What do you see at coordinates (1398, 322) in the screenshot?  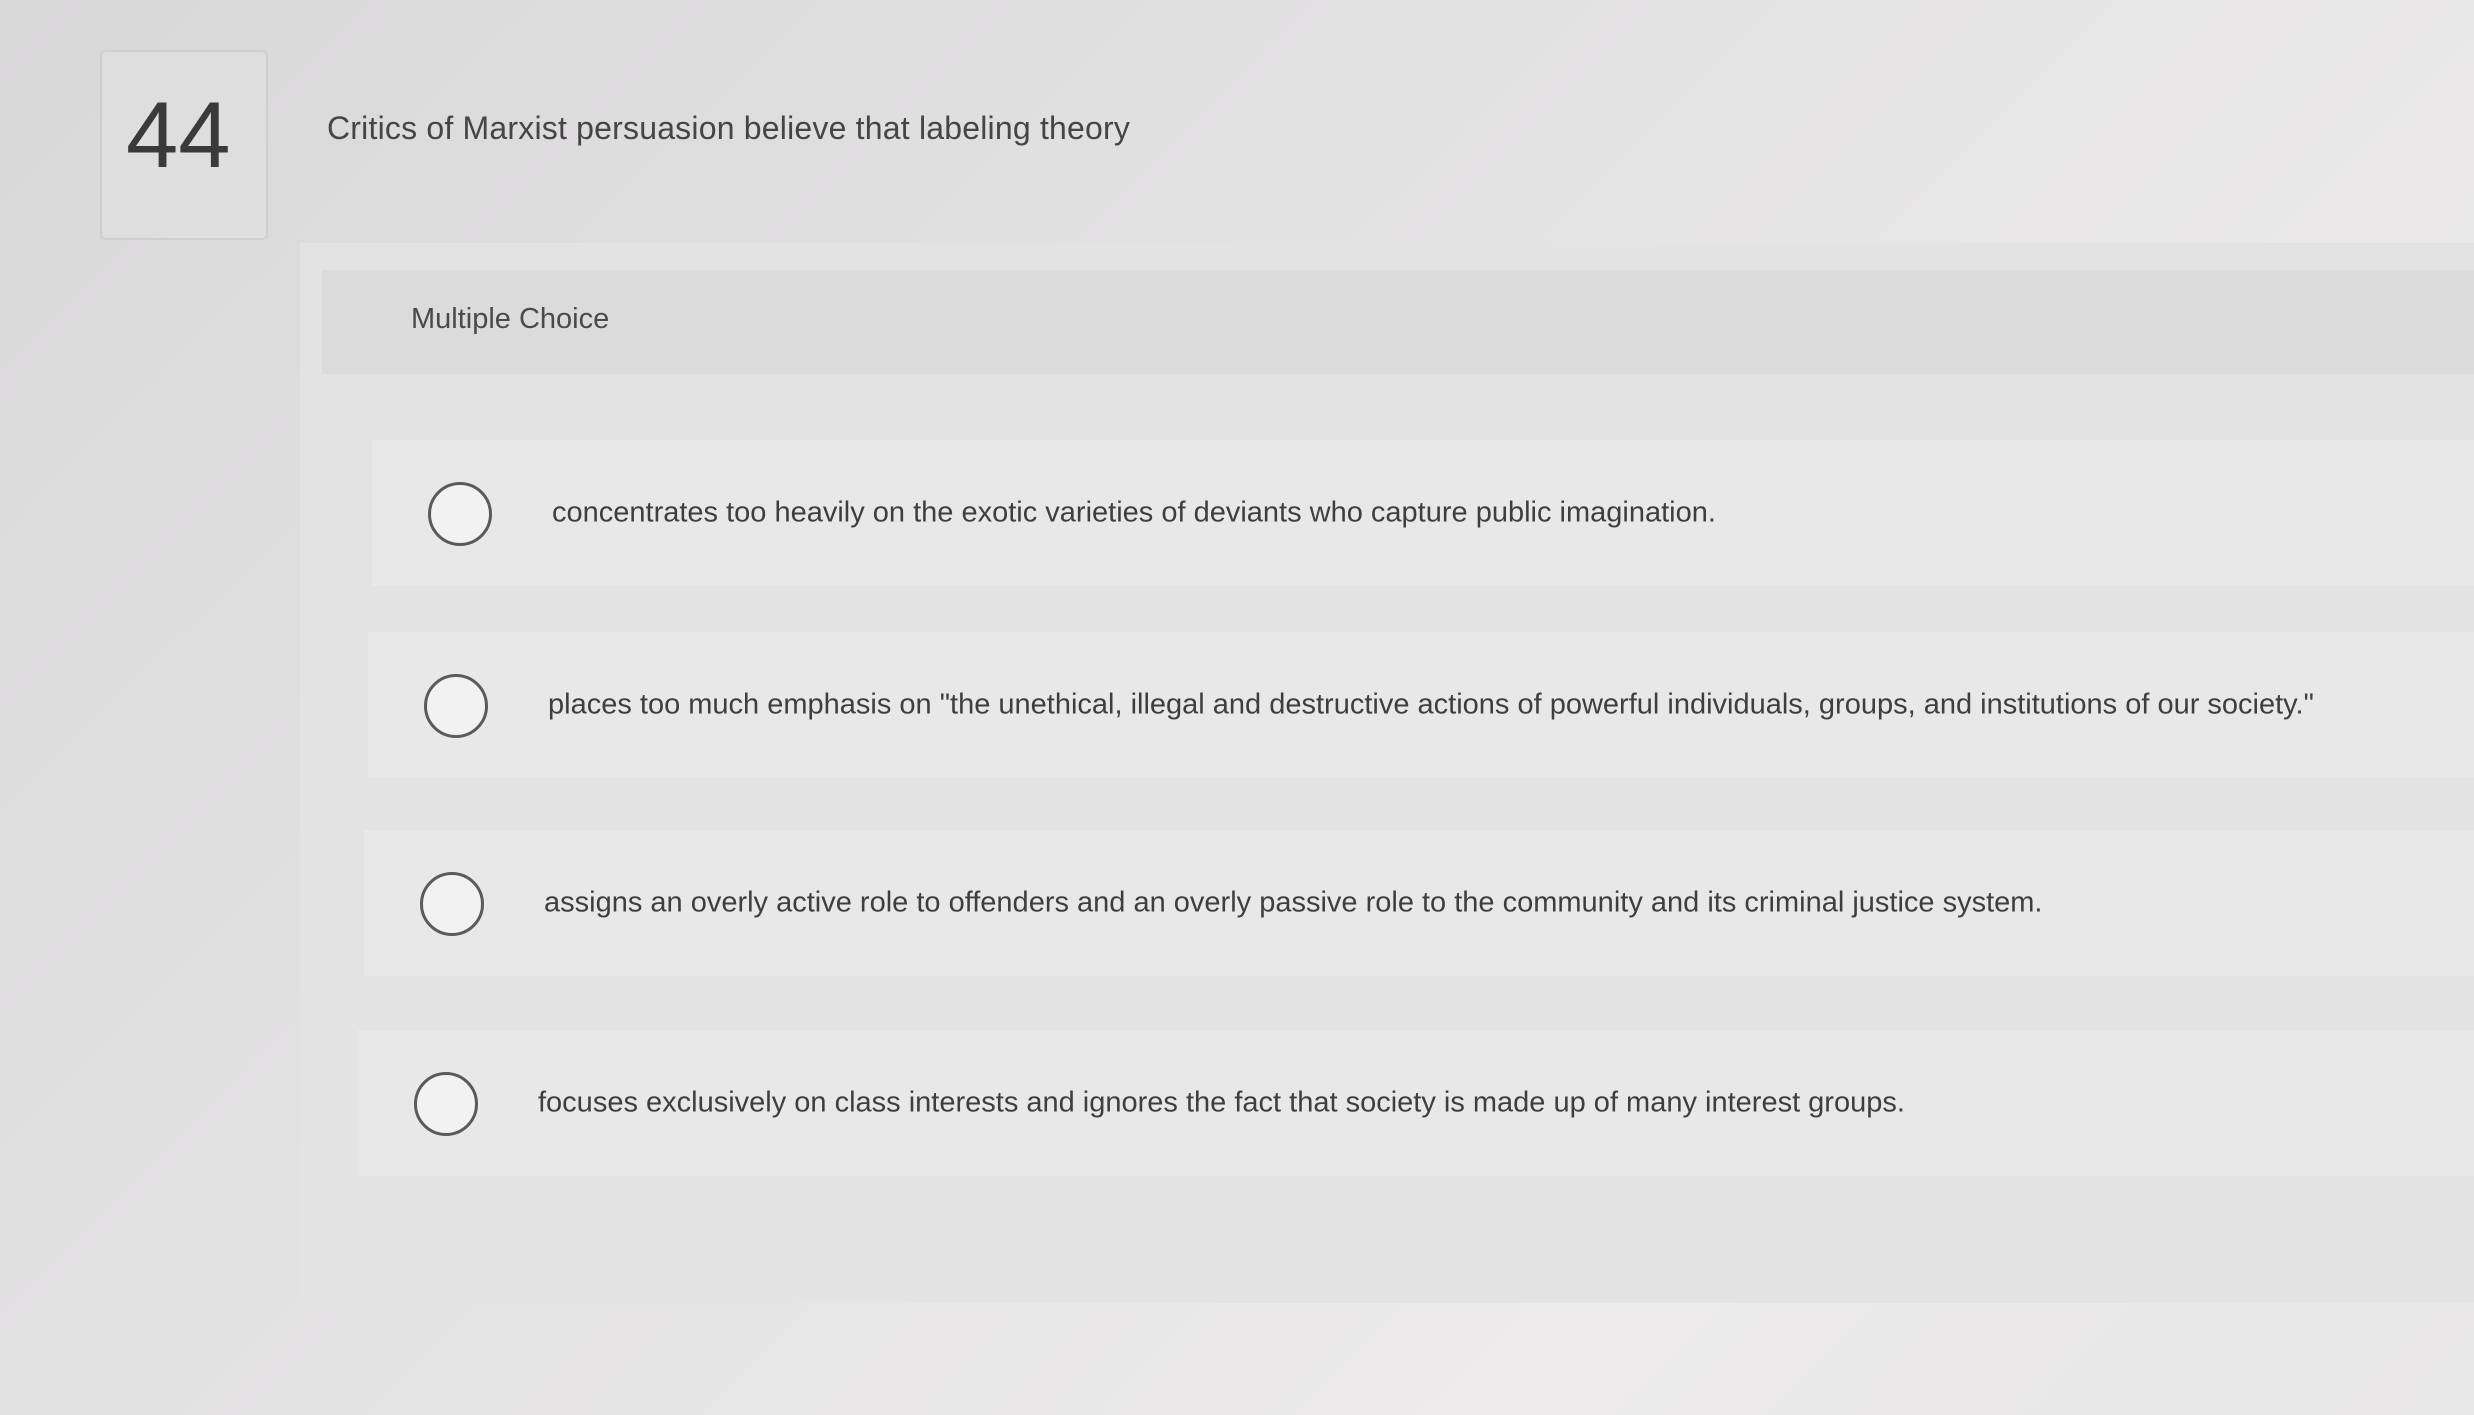 I see `answer-panel-header` at bounding box center [1398, 322].